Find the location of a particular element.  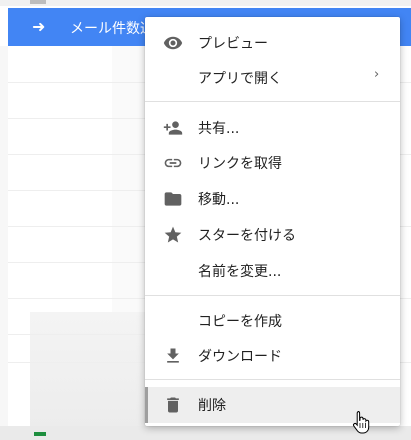

list-row-fade is located at coordinates (88, 371).